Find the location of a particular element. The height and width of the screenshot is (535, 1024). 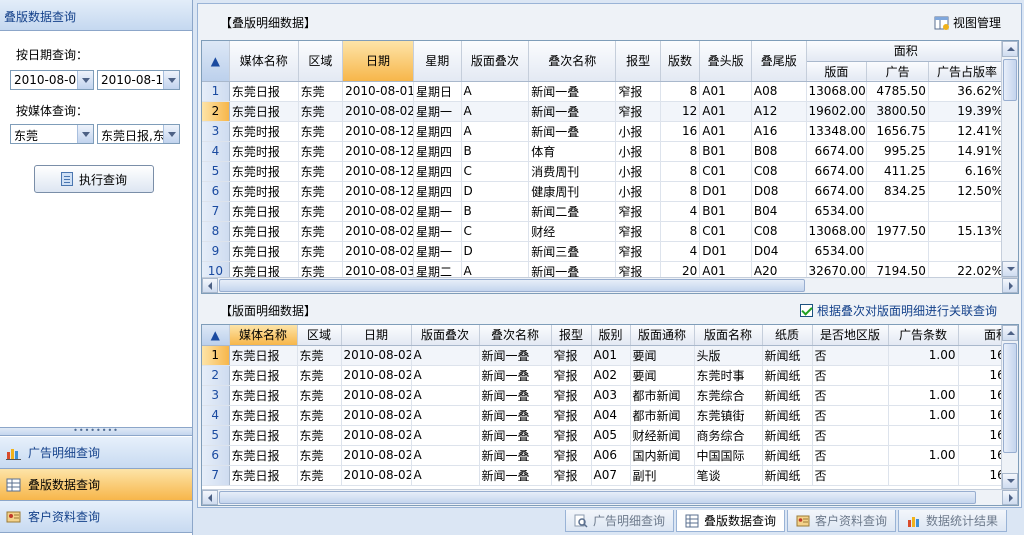

col-header-page-generic-name: 版面通称 is located at coordinates (662, 335).